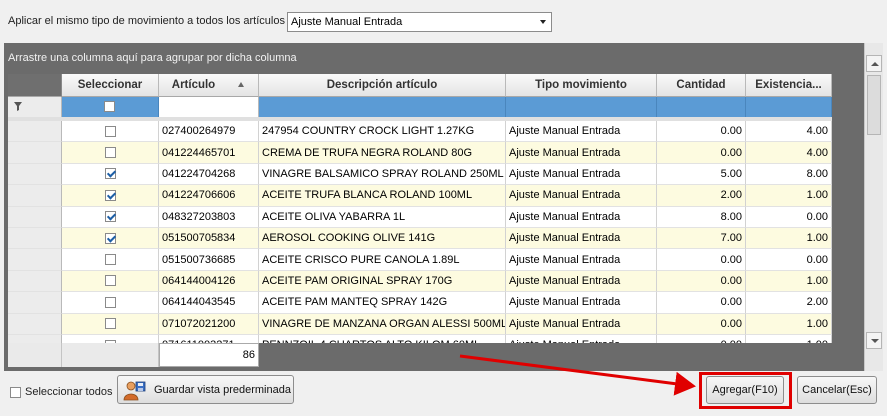 The height and width of the screenshot is (416, 887). Describe the element at coordinates (209, 260) in the screenshot. I see `cell-articulo: 051500736685` at that location.